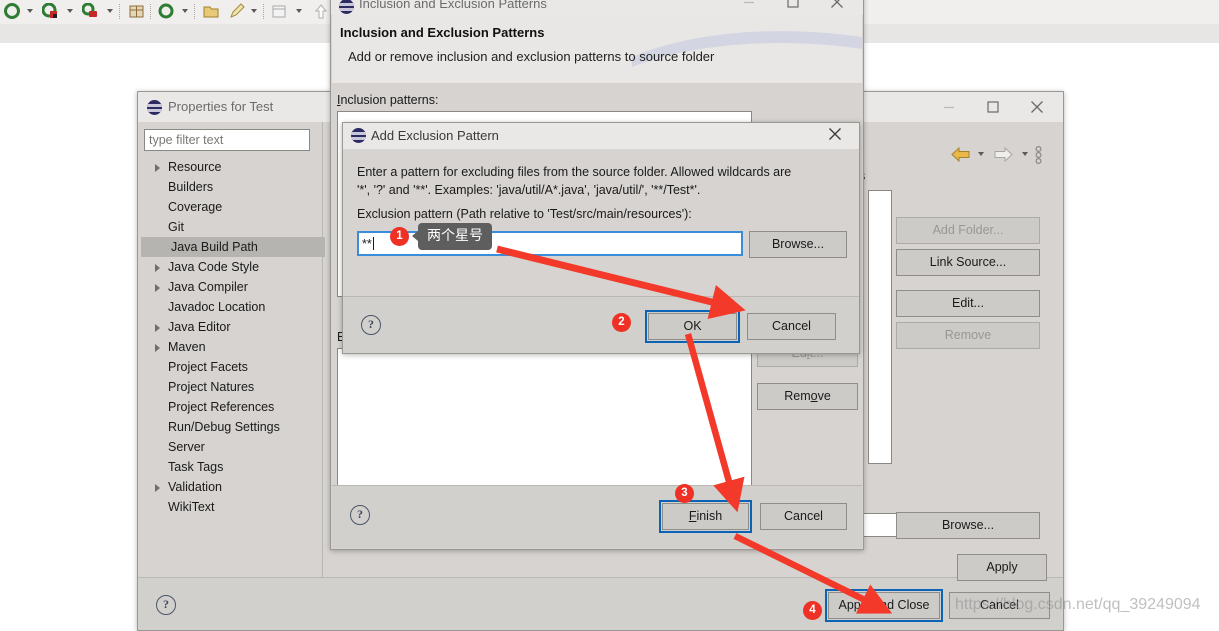  What do you see at coordinates (233, 487) in the screenshot?
I see `tree-item-validation: Validation` at bounding box center [233, 487].